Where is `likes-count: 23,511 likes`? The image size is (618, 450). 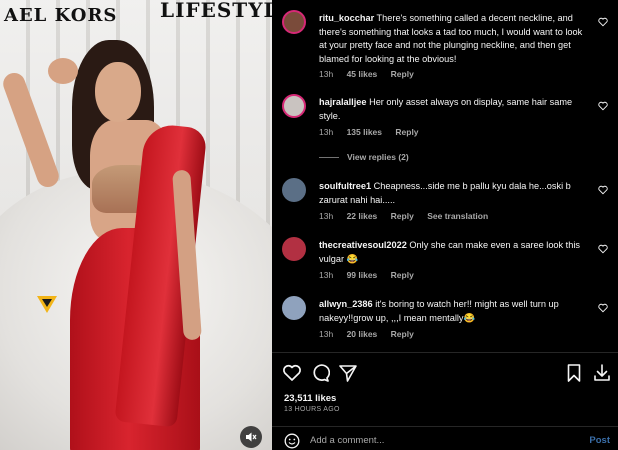 likes-count: 23,511 likes is located at coordinates (310, 398).